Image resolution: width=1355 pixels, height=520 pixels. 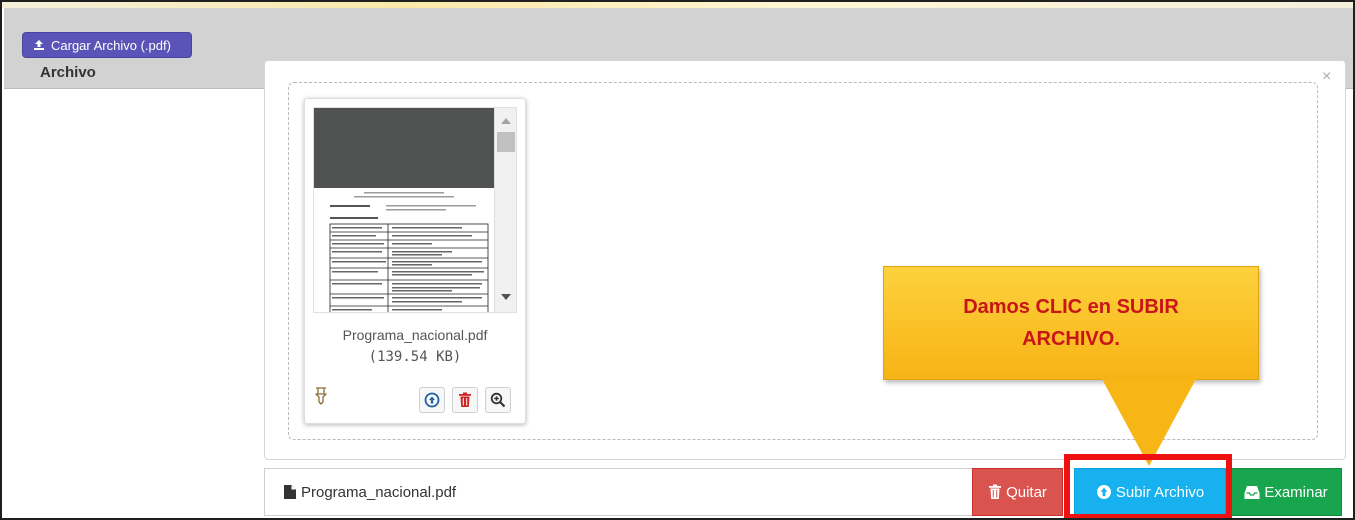 I want to click on callout-text: Damos CLIC en SUBIR ARCHIVO., so click(x=1071, y=323).